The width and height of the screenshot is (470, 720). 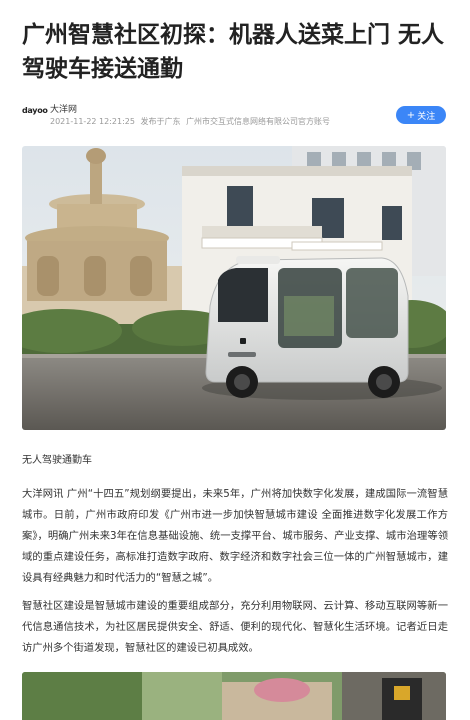 What do you see at coordinates (57, 460) in the screenshot?
I see `image-caption: 无人驾驶通勤车` at bounding box center [57, 460].